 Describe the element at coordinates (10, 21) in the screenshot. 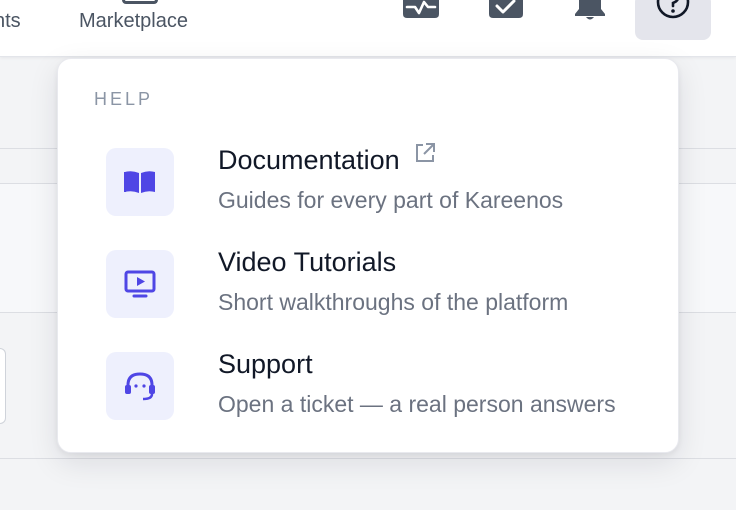

I see `nav-tab-partial: nts` at that location.